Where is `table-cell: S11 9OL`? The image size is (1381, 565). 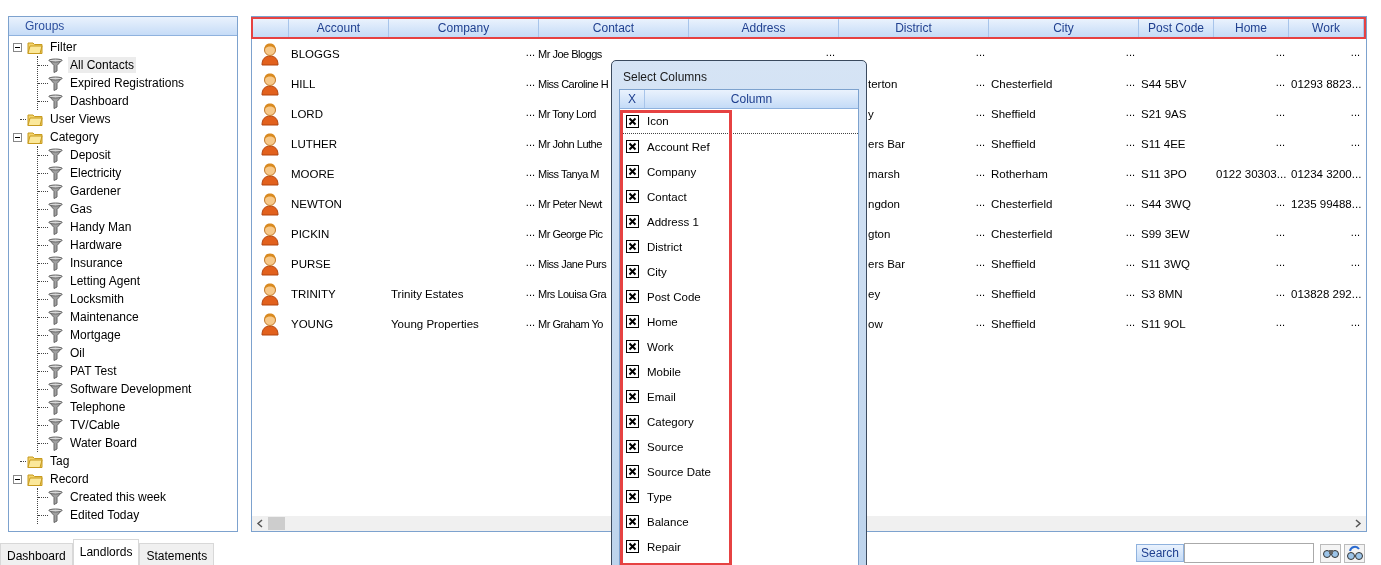
table-cell: S11 9OL is located at coordinates (1163, 324).